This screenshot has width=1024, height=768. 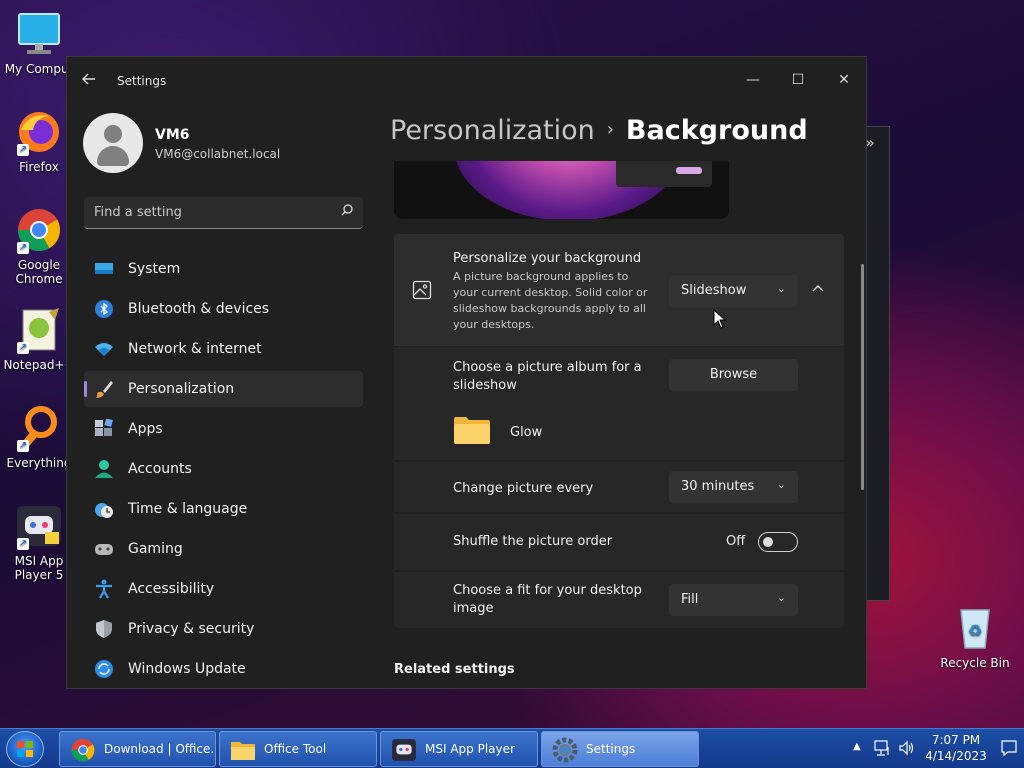 What do you see at coordinates (39, 526) in the screenshot?
I see `msi-app-player-icon: ↗` at bounding box center [39, 526].